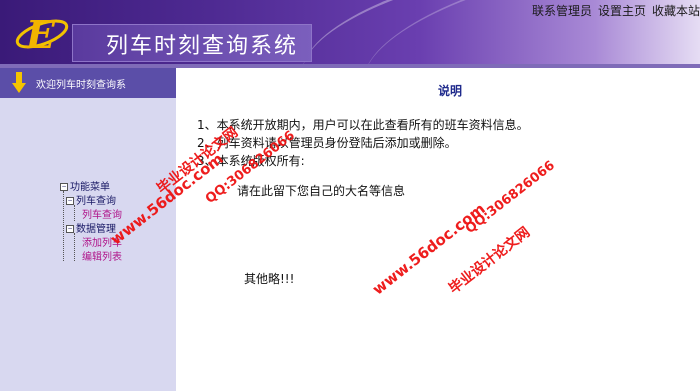 Image resolution: width=700 pixels, height=391 pixels. Describe the element at coordinates (269, 279) in the screenshot. I see `info-line-5: 其他略!!!` at that location.